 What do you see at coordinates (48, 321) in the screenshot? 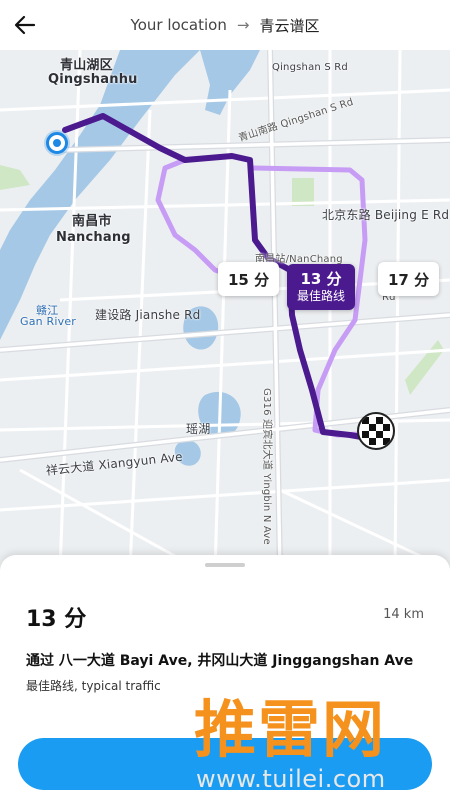
I see `label-ganriver-en: Gan River` at bounding box center [48, 321].